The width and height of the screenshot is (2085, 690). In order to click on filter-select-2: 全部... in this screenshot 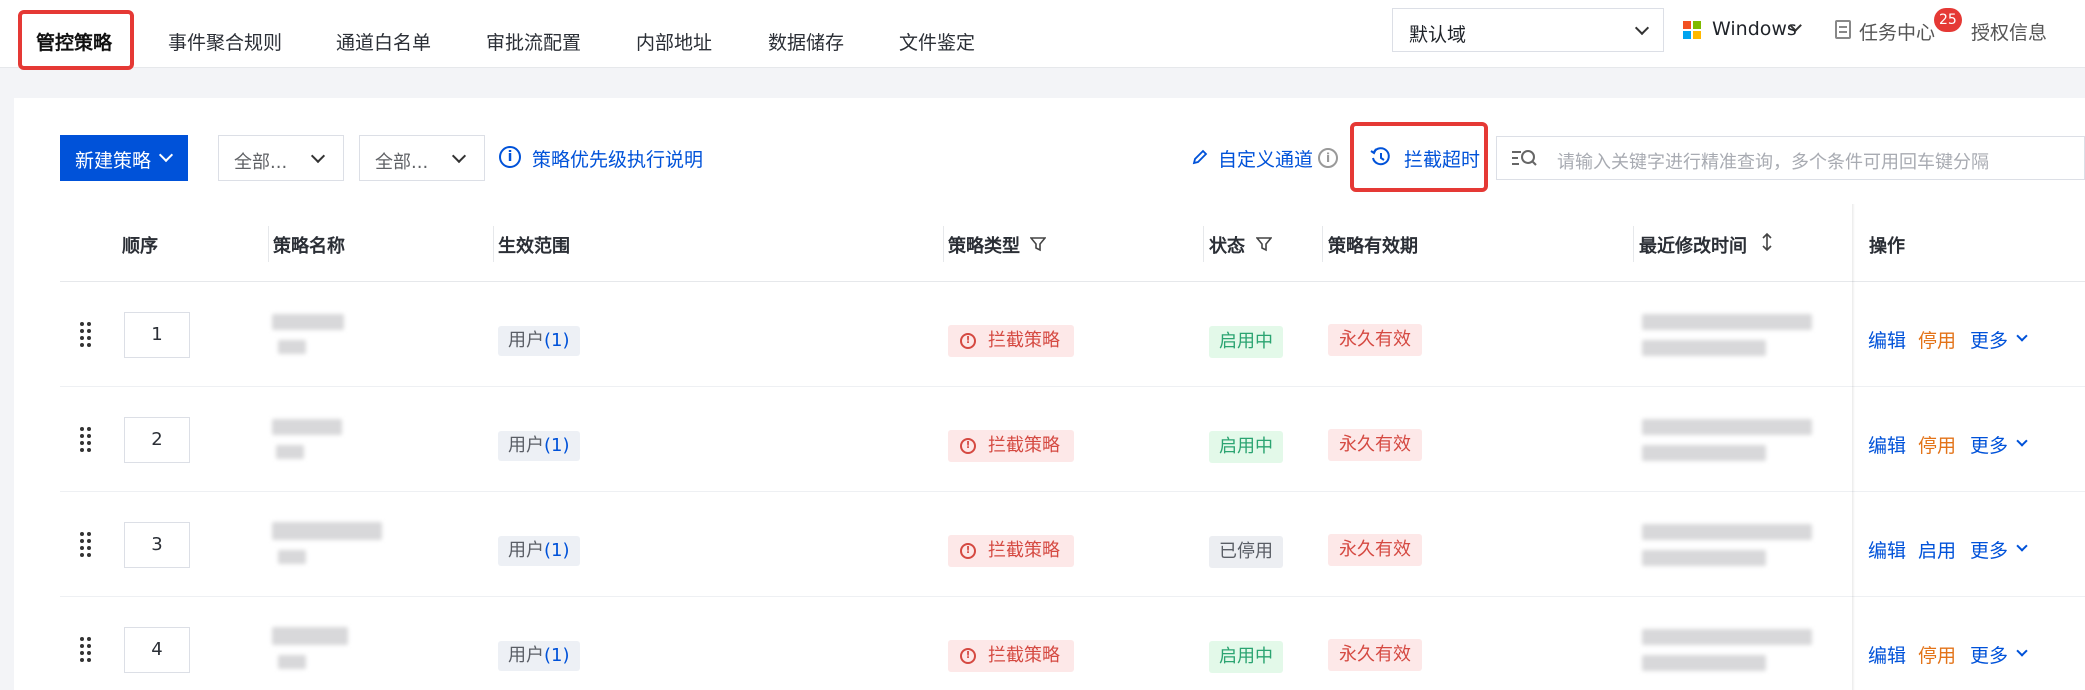, I will do `click(422, 158)`.